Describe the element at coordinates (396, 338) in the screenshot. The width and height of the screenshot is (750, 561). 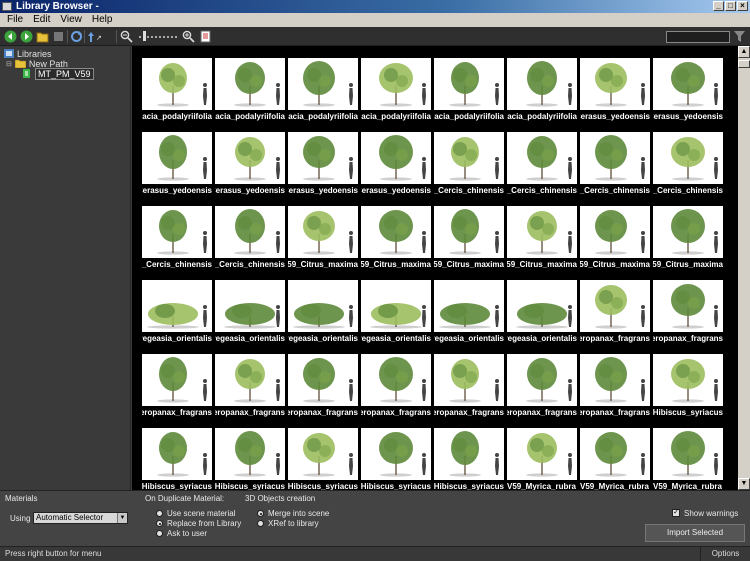
I see `thumbnail-caption-text: Debregeasia_orientalis` at that location.